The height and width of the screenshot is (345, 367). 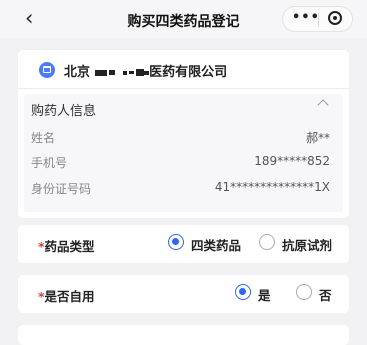 I want to click on chevron-up-icon, so click(x=323, y=105).